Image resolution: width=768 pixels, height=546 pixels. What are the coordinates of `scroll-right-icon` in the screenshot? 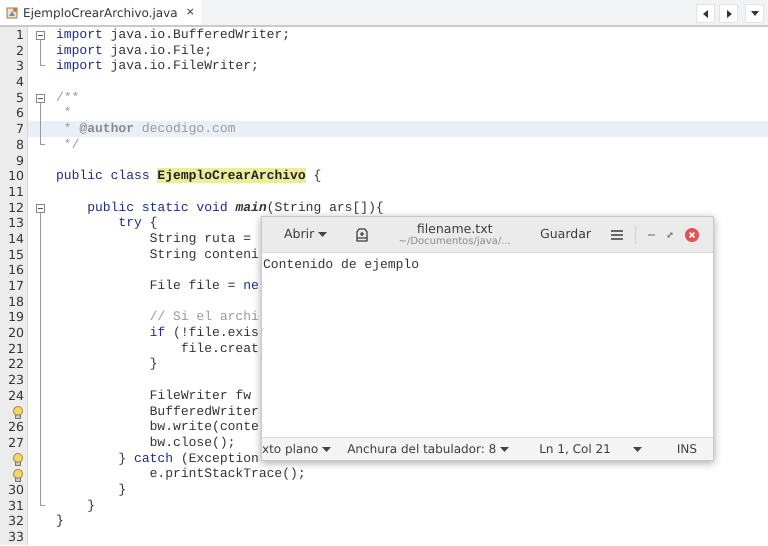 It's located at (728, 13).